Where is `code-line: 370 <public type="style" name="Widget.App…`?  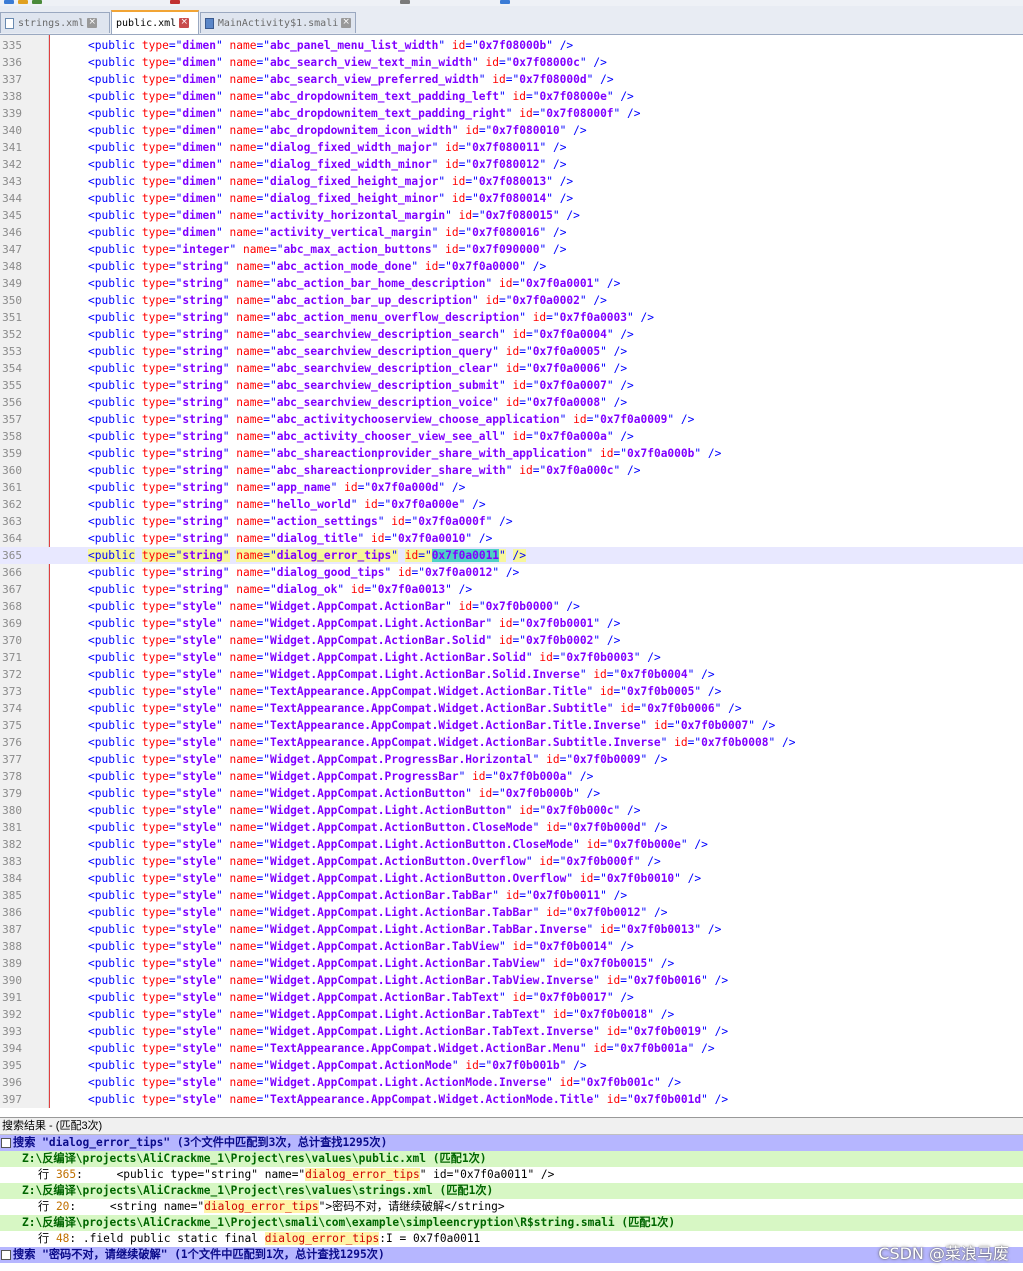
code-line: 370 <public type="style" name="Widget.App… is located at coordinates (511, 640).